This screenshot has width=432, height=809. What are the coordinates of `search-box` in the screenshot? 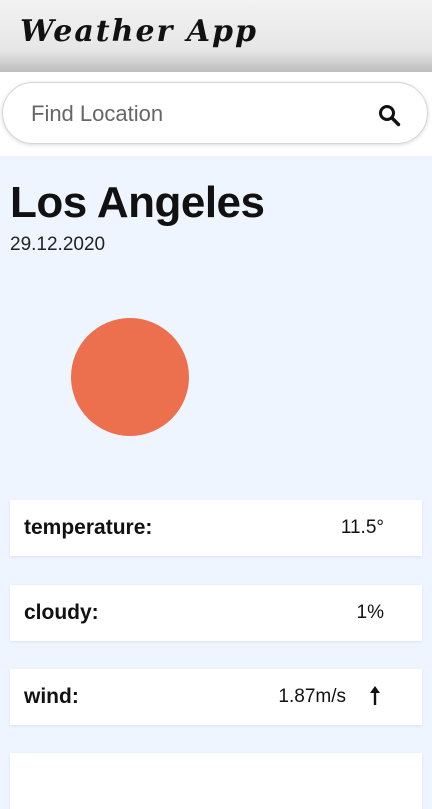 It's located at (215, 113).